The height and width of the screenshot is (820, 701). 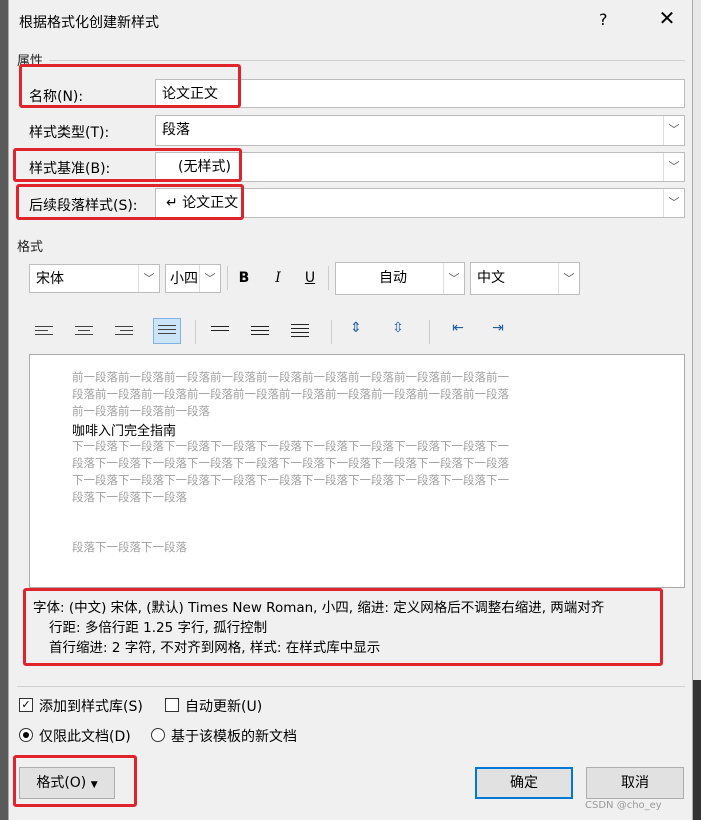 What do you see at coordinates (85, 737) in the screenshot?
I see `only-this-document-label: 仅限此文档(D)` at bounding box center [85, 737].